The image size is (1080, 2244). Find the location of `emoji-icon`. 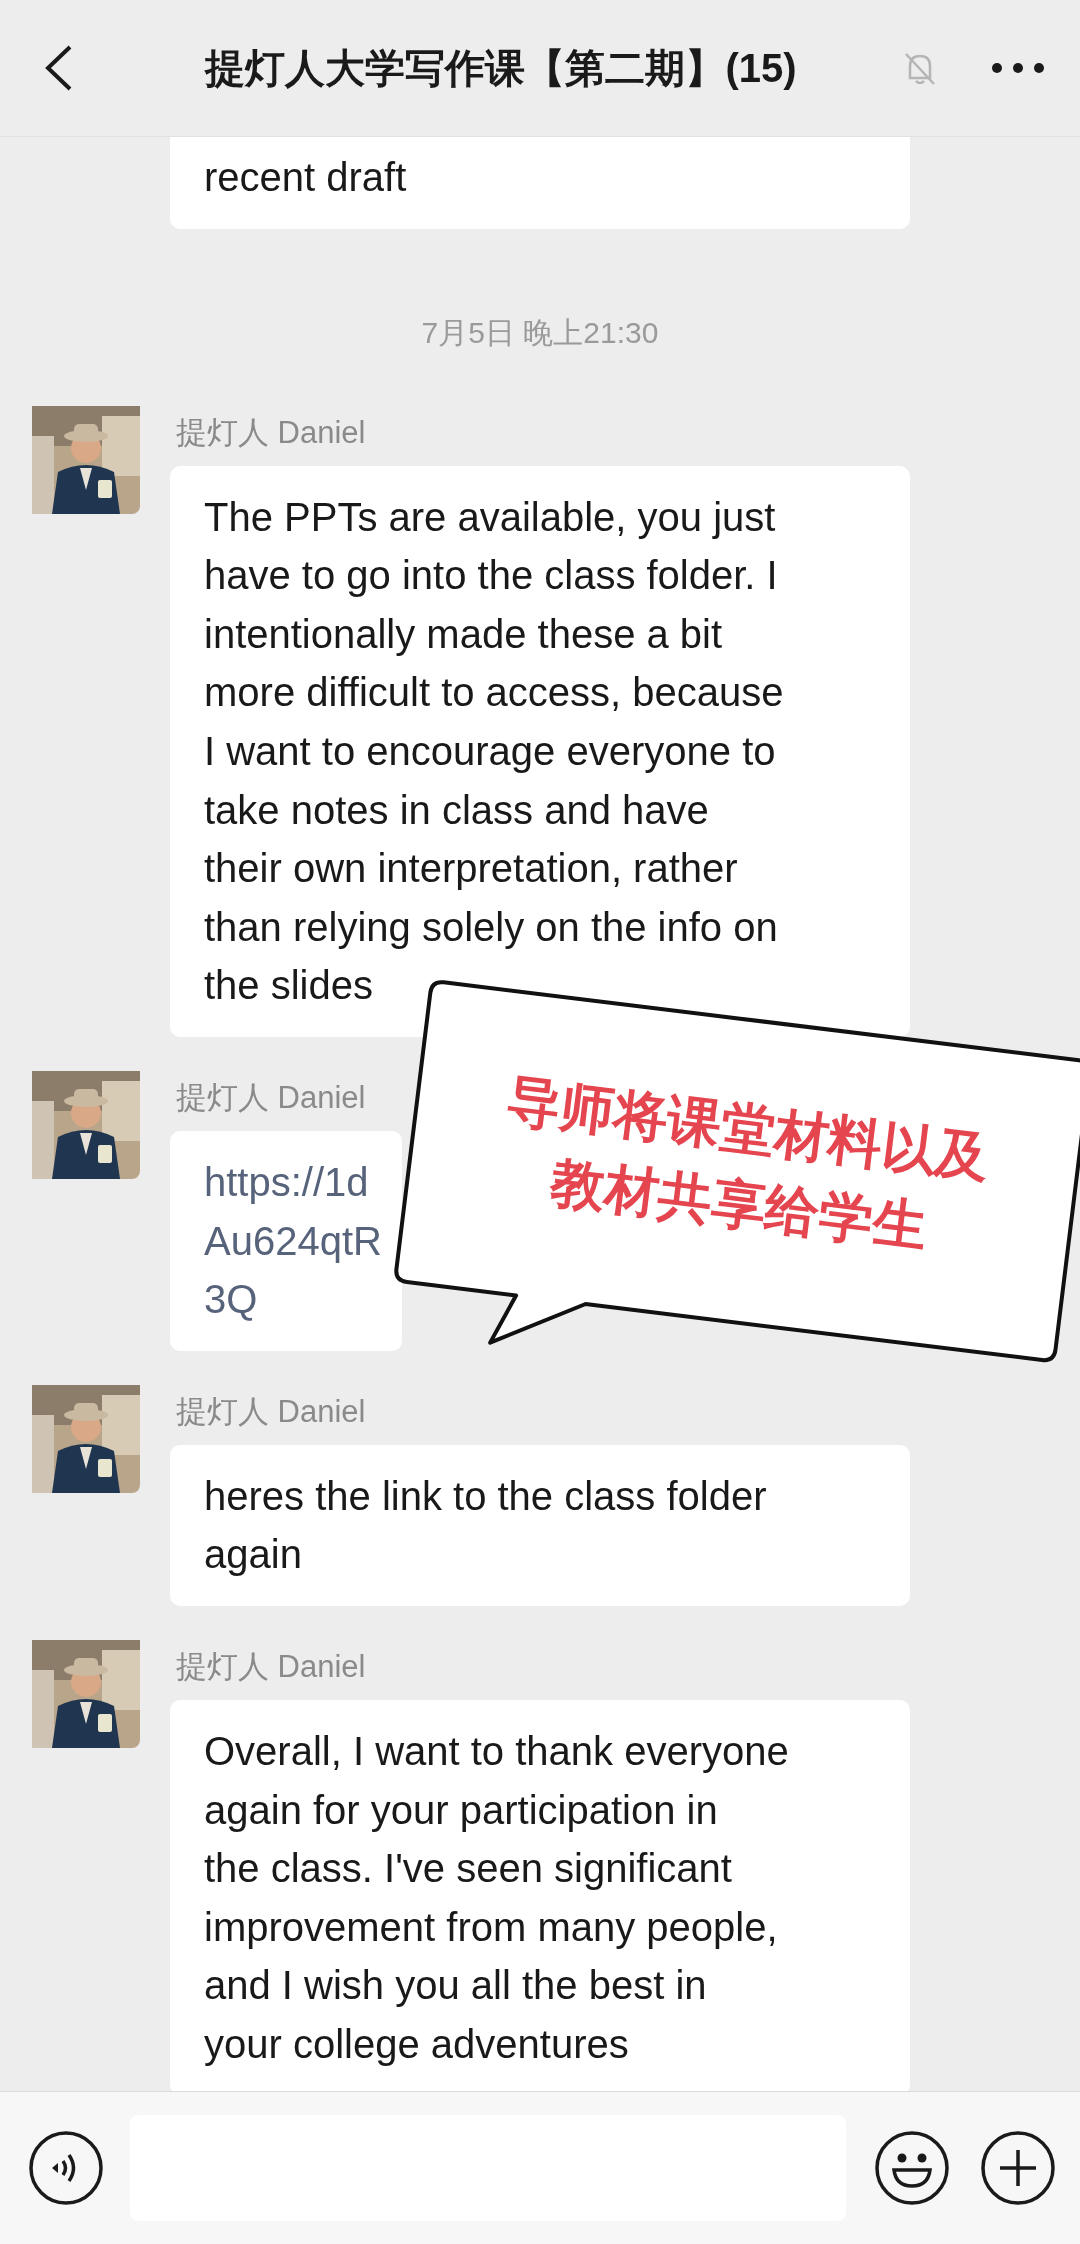

emoji-icon is located at coordinates (912, 2168).